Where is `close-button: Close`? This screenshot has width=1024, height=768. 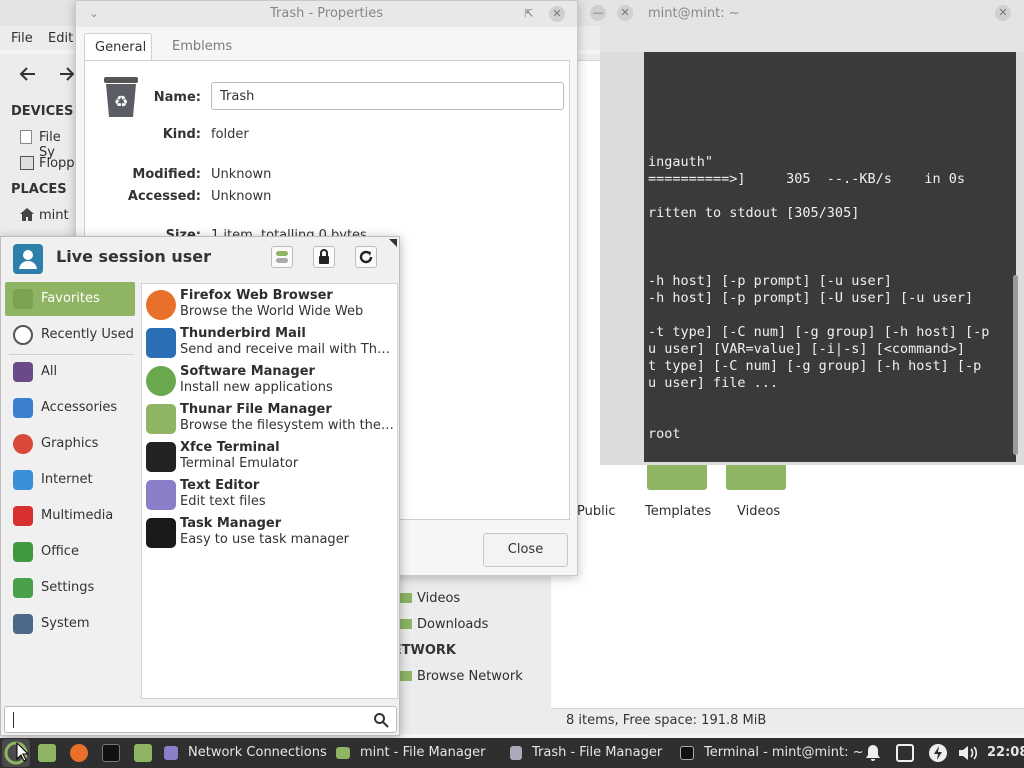 close-button: Close is located at coordinates (525, 550).